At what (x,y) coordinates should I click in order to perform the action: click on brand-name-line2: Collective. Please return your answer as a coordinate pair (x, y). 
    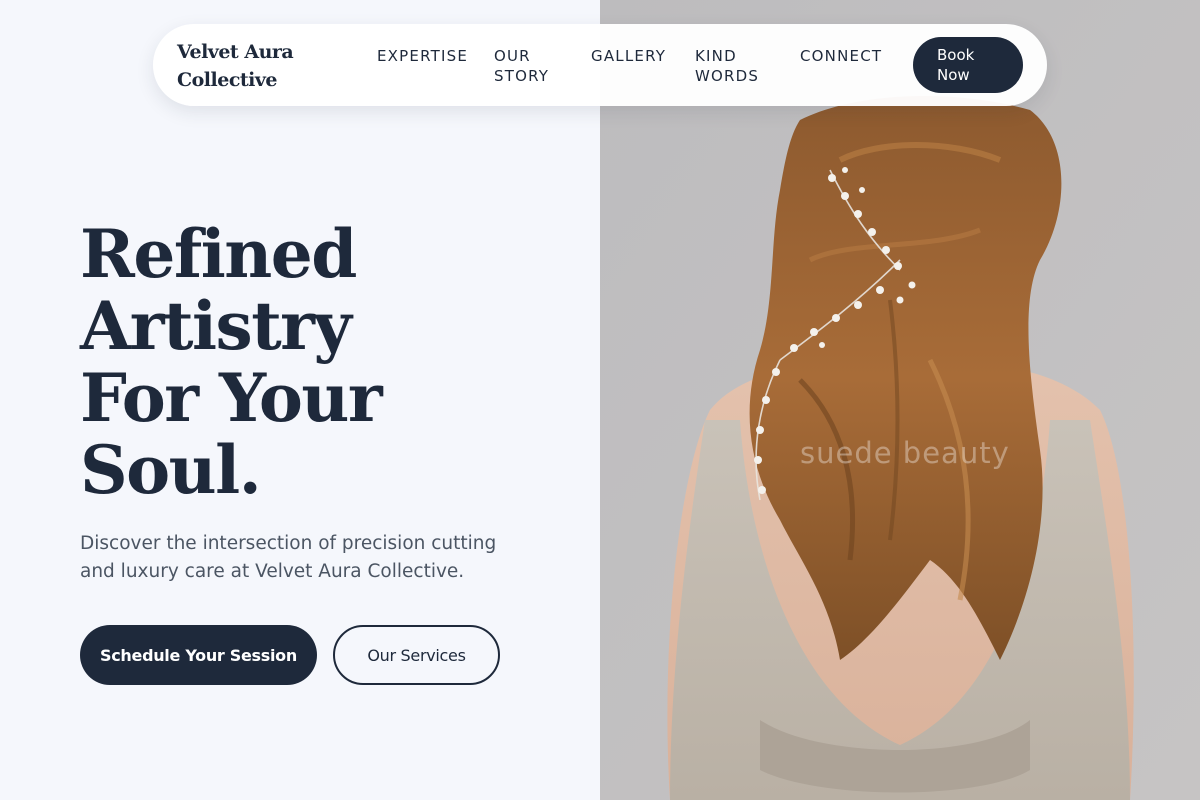
    Looking at the image, I should click on (227, 80).